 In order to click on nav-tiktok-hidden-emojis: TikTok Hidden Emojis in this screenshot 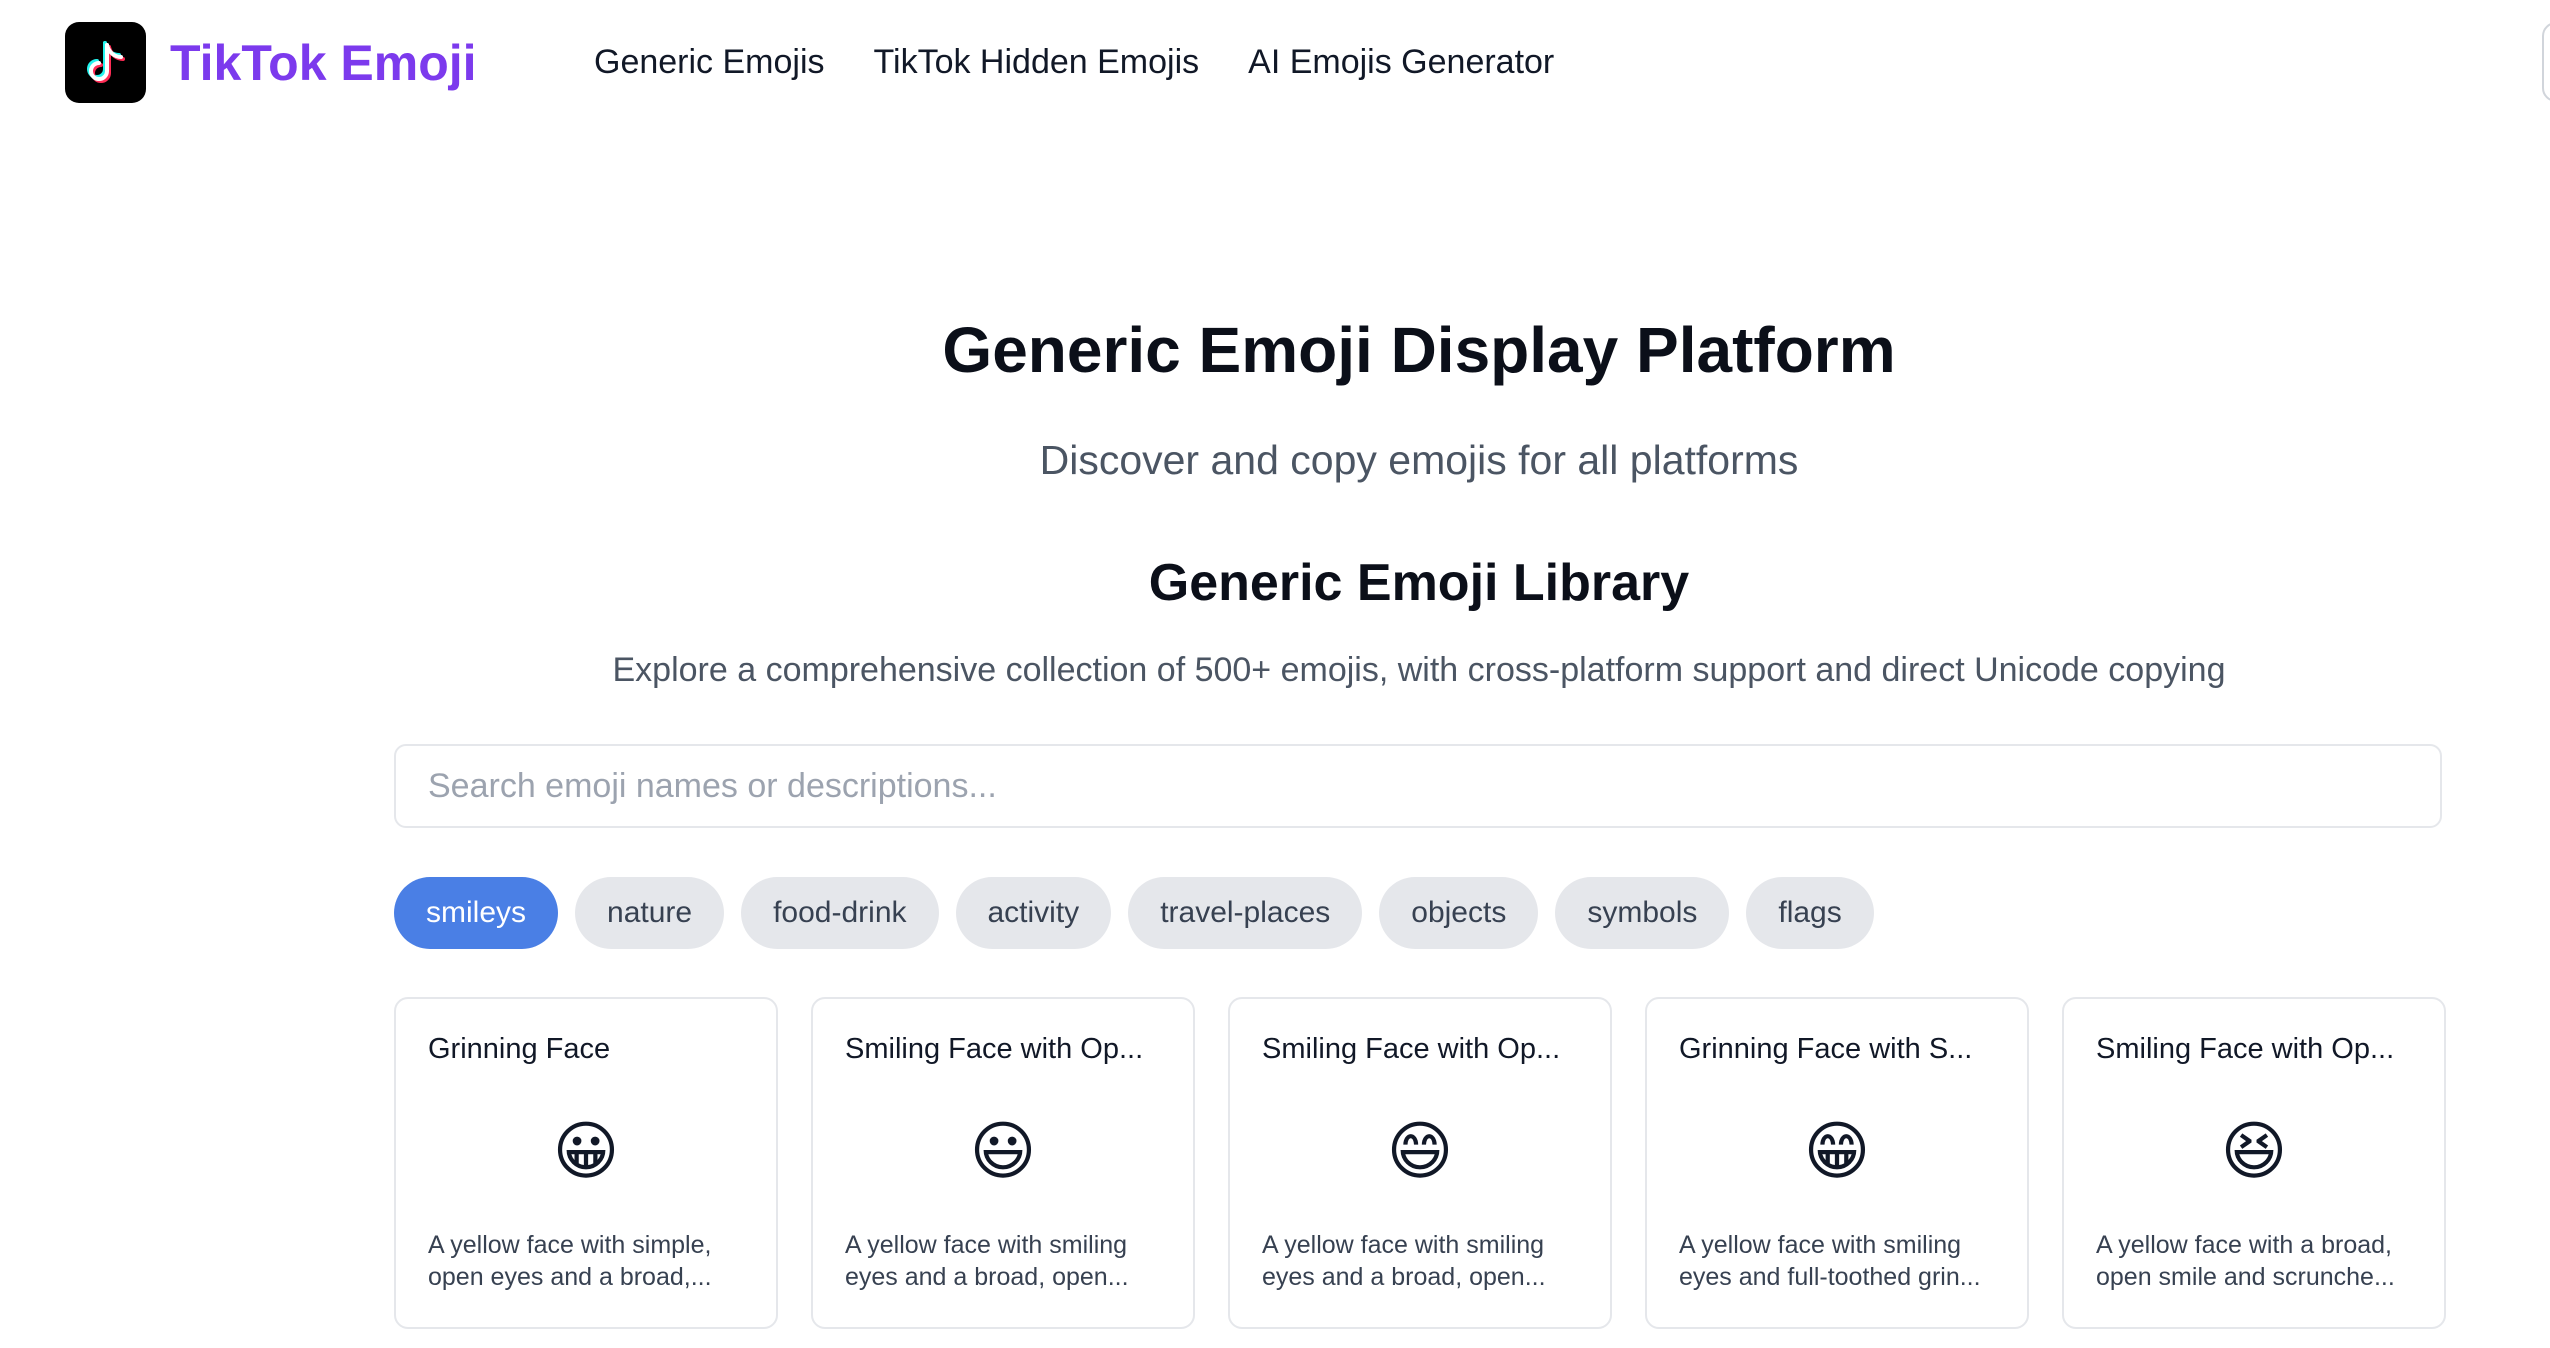, I will do `click(1037, 62)`.